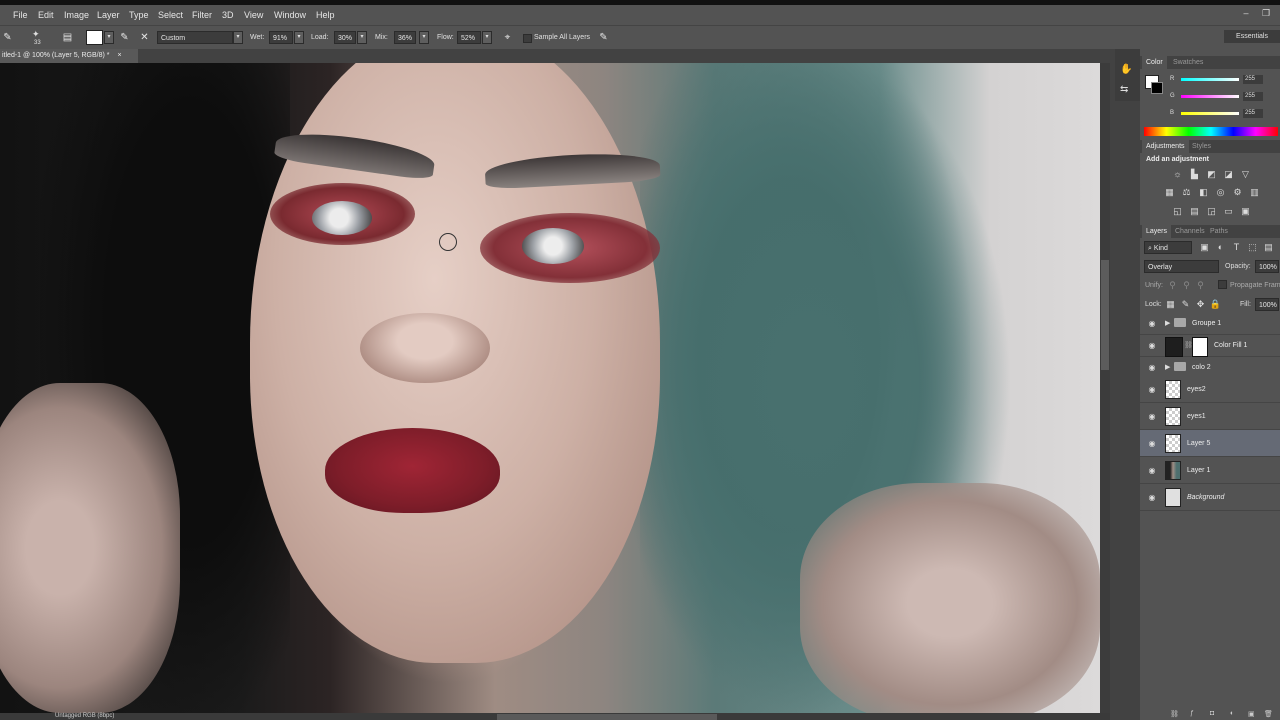 The height and width of the screenshot is (720, 1280). What do you see at coordinates (109, 37) in the screenshot?
I see `color-dropdown: ▾` at bounding box center [109, 37].